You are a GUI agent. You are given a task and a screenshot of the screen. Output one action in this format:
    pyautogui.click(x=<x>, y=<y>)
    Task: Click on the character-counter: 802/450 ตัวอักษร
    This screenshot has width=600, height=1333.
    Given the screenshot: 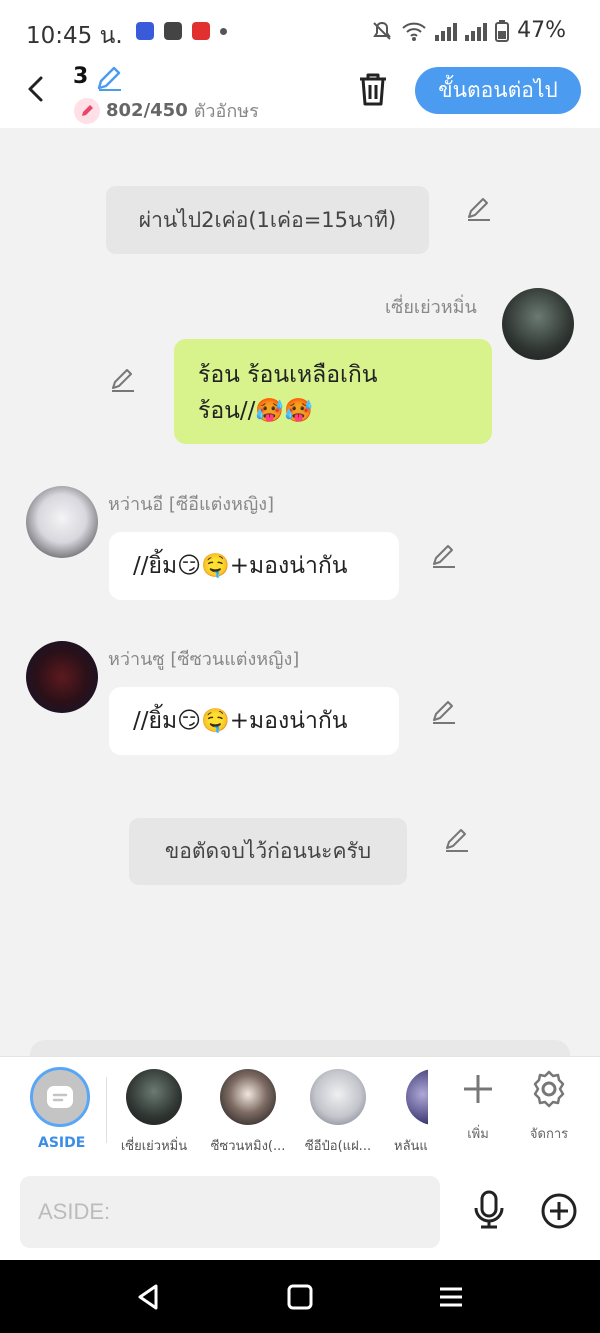 What is the action you would take?
    pyautogui.click(x=166, y=110)
    